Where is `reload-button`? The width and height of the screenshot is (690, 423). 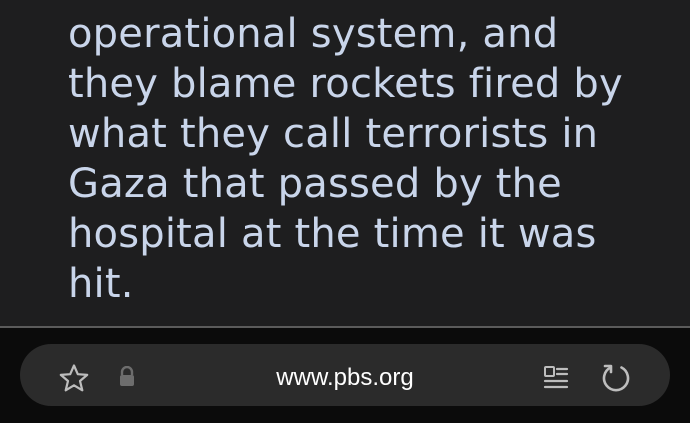
reload-button is located at coordinates (616, 378).